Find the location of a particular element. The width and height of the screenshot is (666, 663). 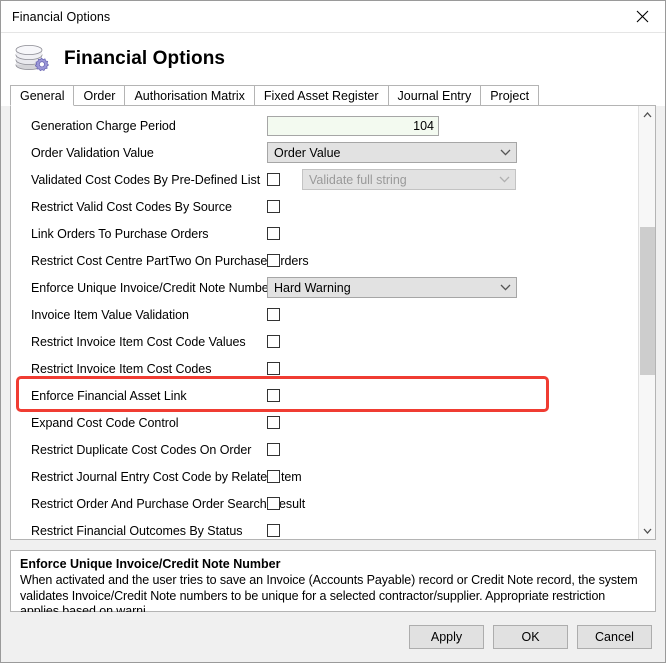

option-row: Restrict Duplicate Cost Codes On Order is located at coordinates (324, 449).